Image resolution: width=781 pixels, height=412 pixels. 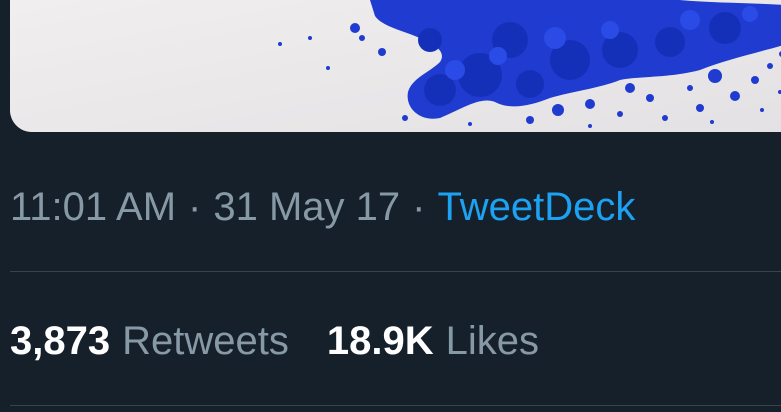 What do you see at coordinates (306, 207) in the screenshot?
I see `tweet-date: 31 May 17` at bounding box center [306, 207].